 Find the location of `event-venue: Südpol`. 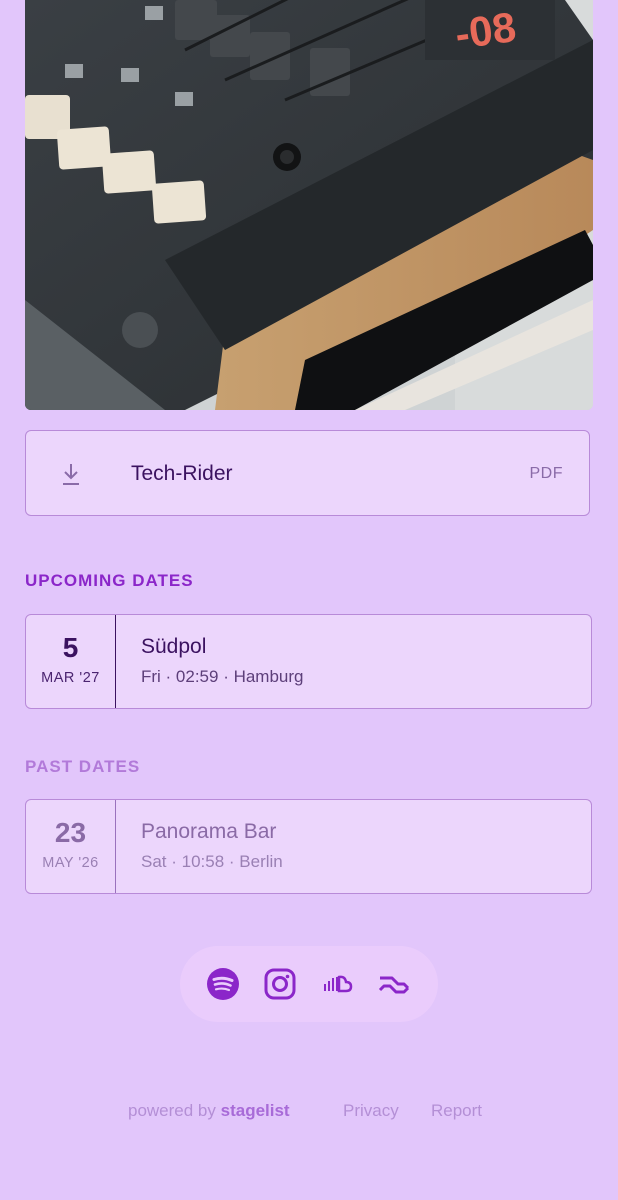

event-venue: Südpol is located at coordinates (174, 646).